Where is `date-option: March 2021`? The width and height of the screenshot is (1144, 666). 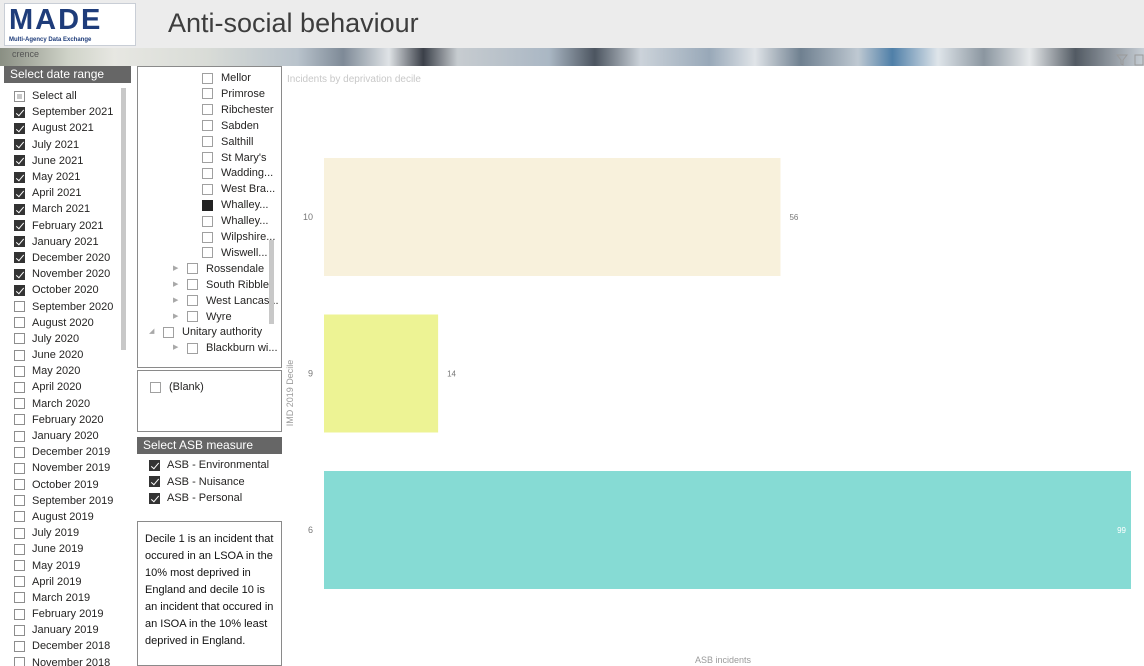
date-option: March 2021 is located at coordinates (69, 209).